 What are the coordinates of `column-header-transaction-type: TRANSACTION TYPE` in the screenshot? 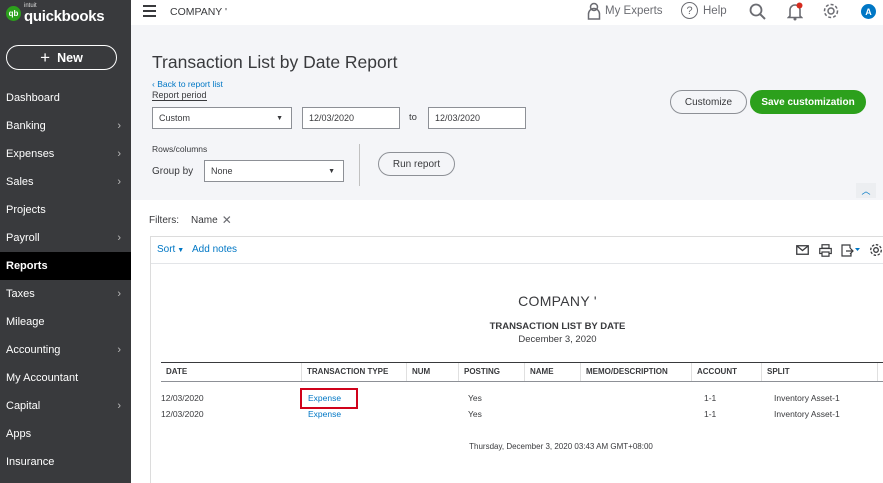 It's located at (347, 371).